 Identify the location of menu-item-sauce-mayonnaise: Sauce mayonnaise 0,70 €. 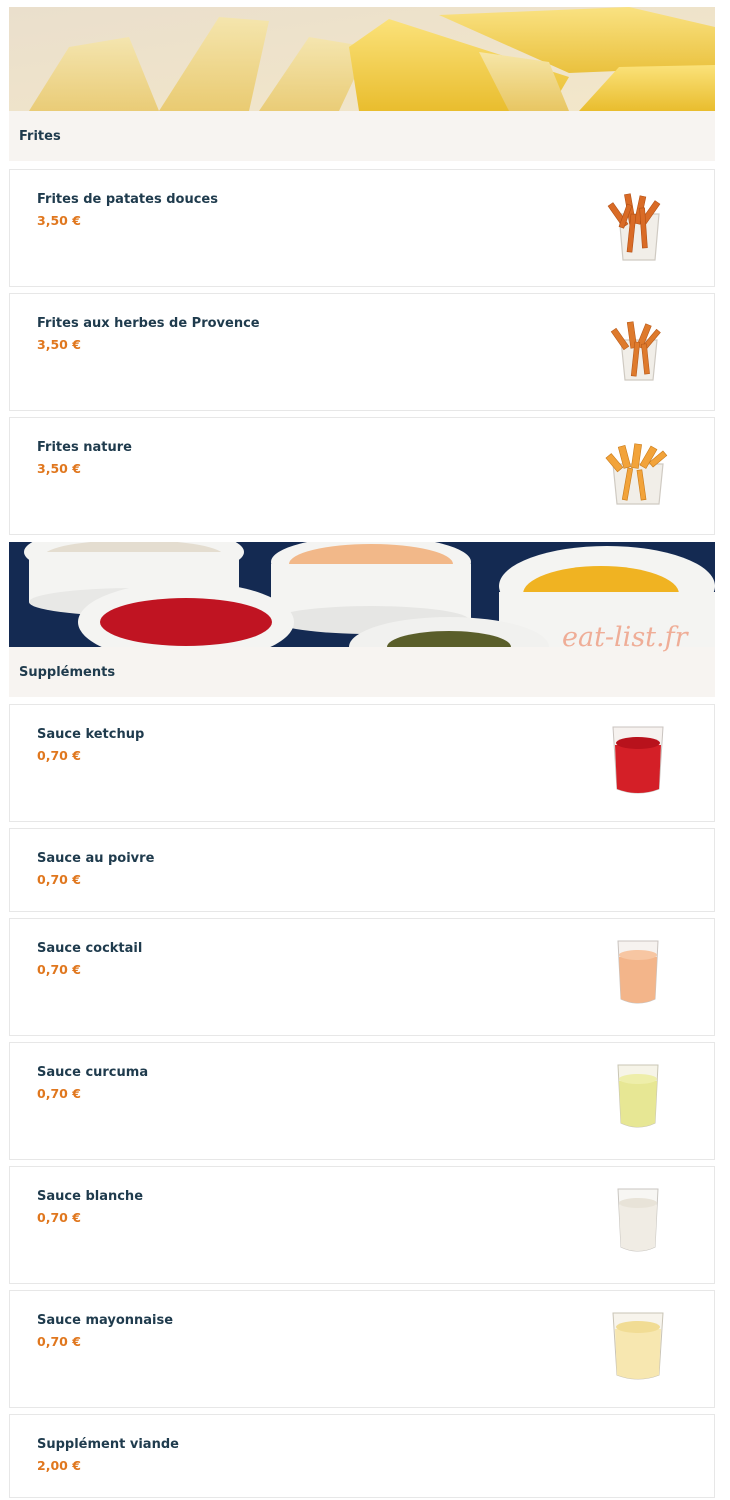
(362, 1349).